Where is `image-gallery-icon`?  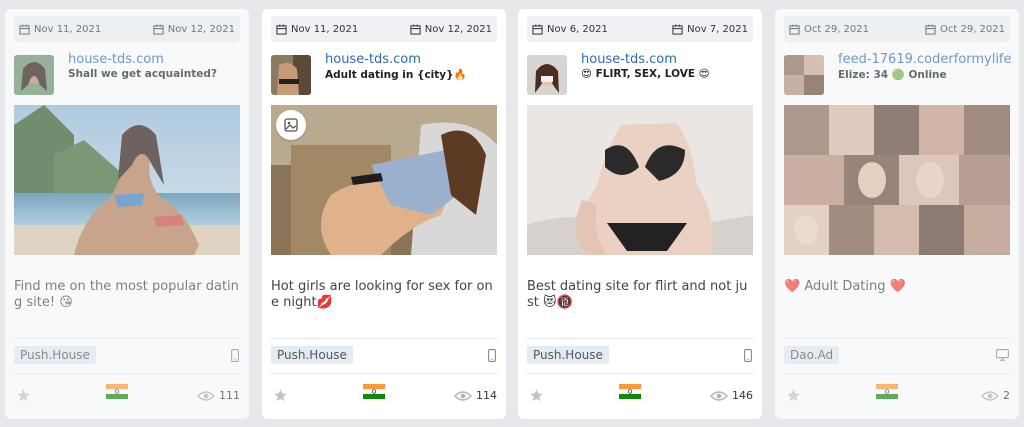
image-gallery-icon is located at coordinates (291, 125).